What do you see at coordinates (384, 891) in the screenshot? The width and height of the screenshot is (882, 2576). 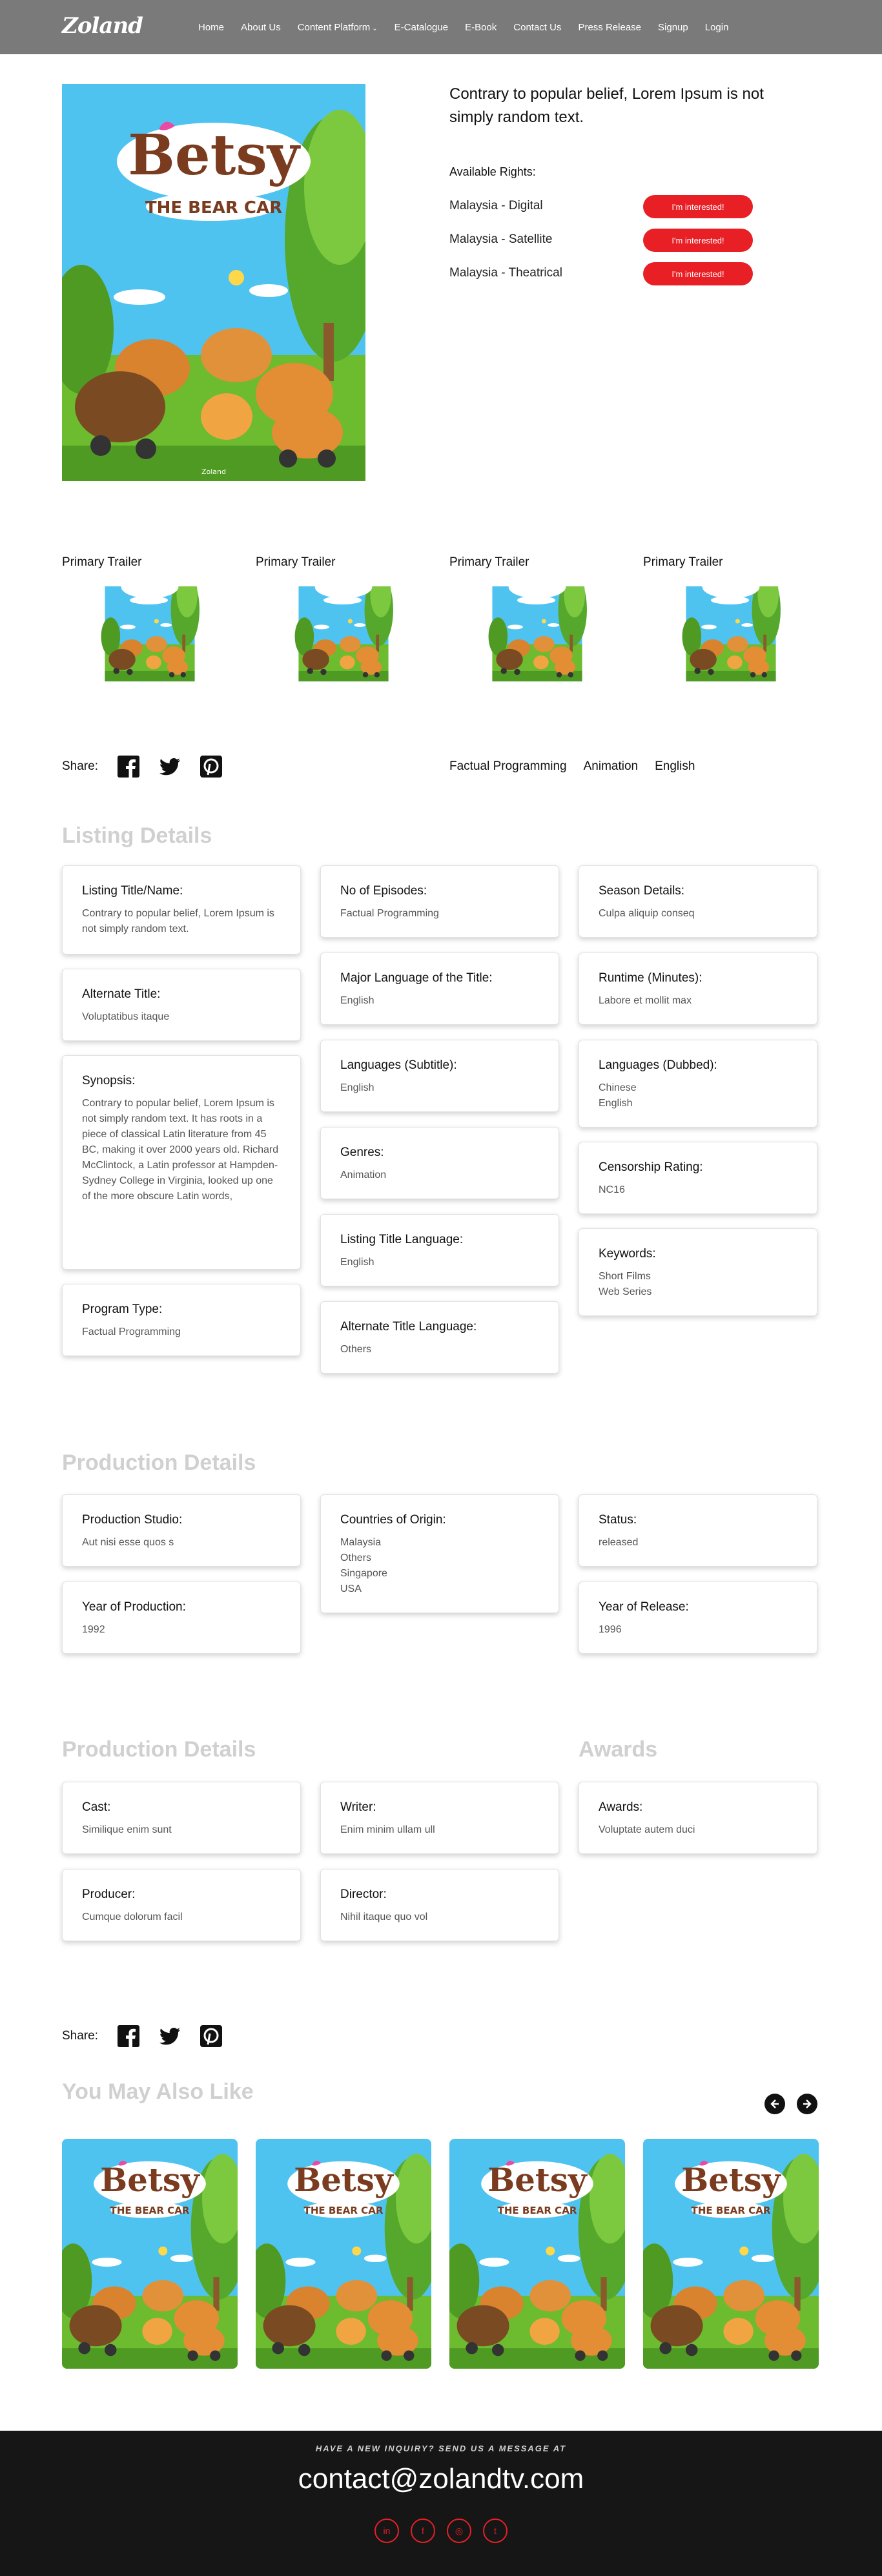 I see `detail-label: No of Episodes:` at bounding box center [384, 891].